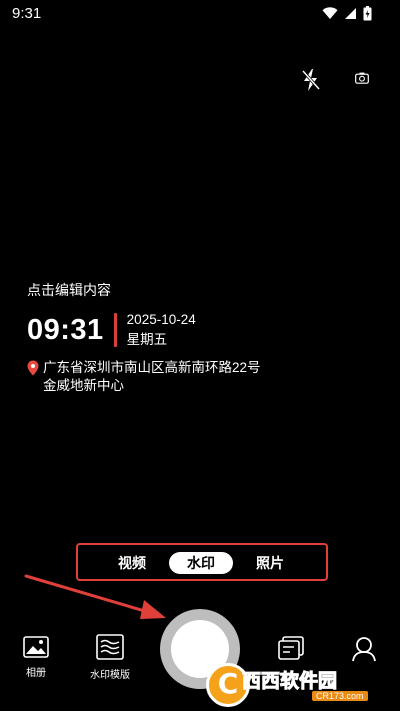 This screenshot has width=400, height=711. What do you see at coordinates (364, 649) in the screenshot?
I see `profile-icon` at bounding box center [364, 649].